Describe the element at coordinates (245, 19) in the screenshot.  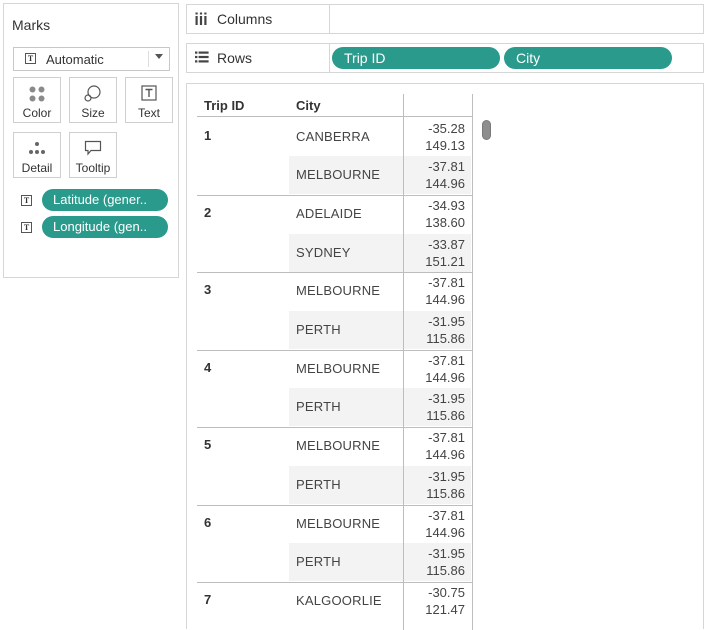
I see `columns-label: Columns` at that location.